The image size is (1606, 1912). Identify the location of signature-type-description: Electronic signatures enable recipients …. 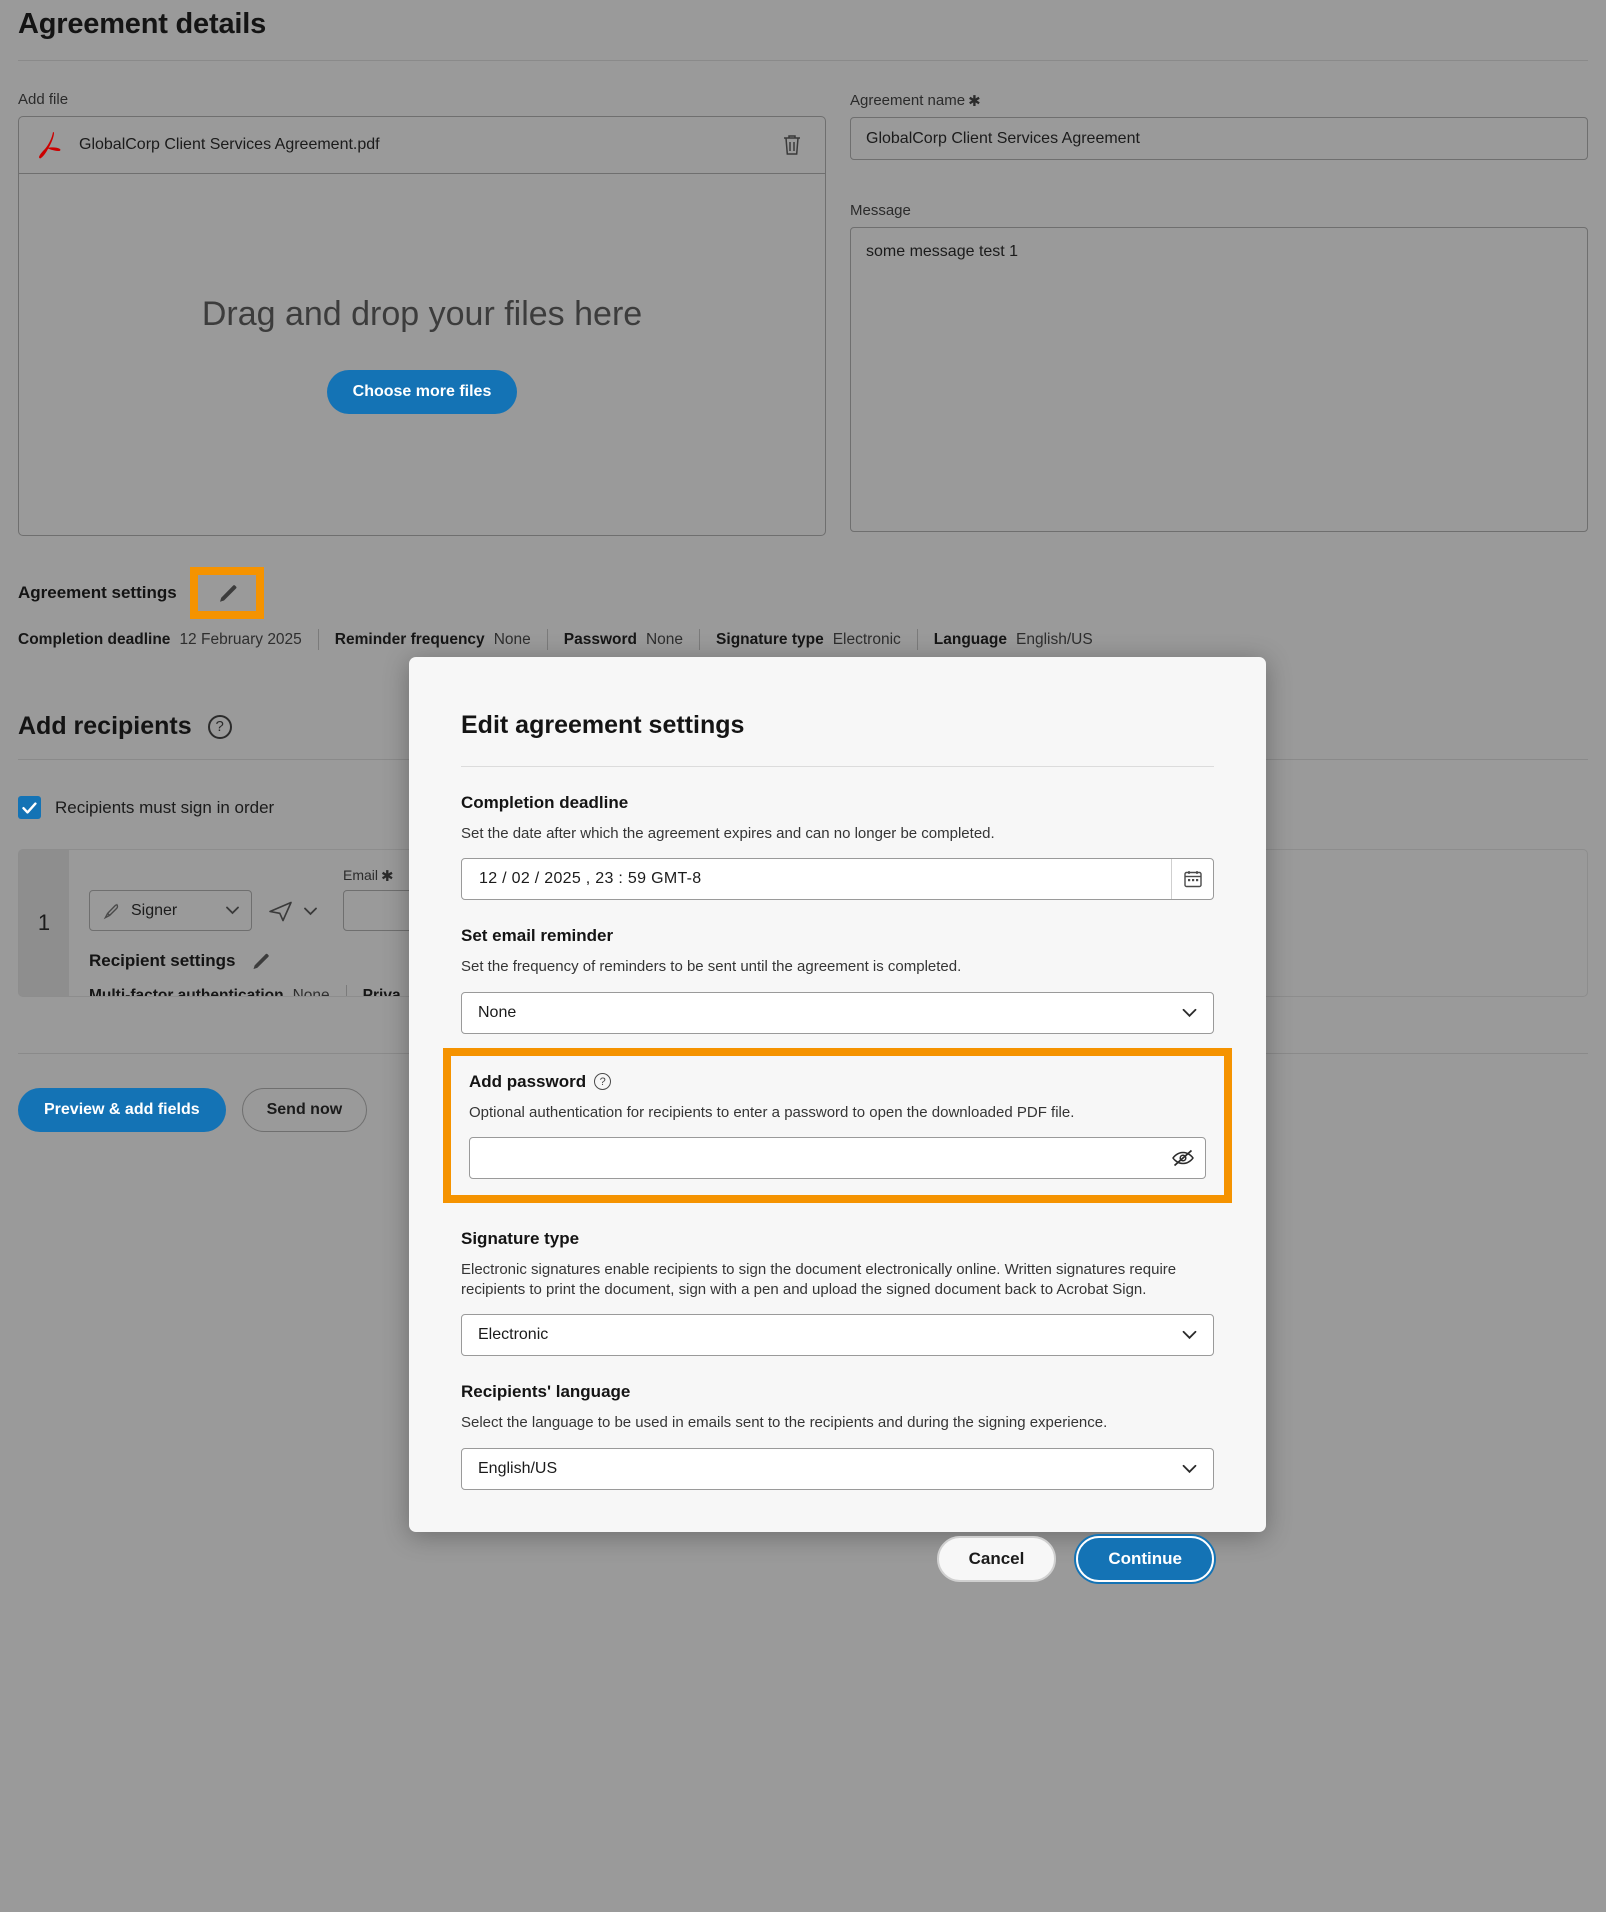
(819, 1279).